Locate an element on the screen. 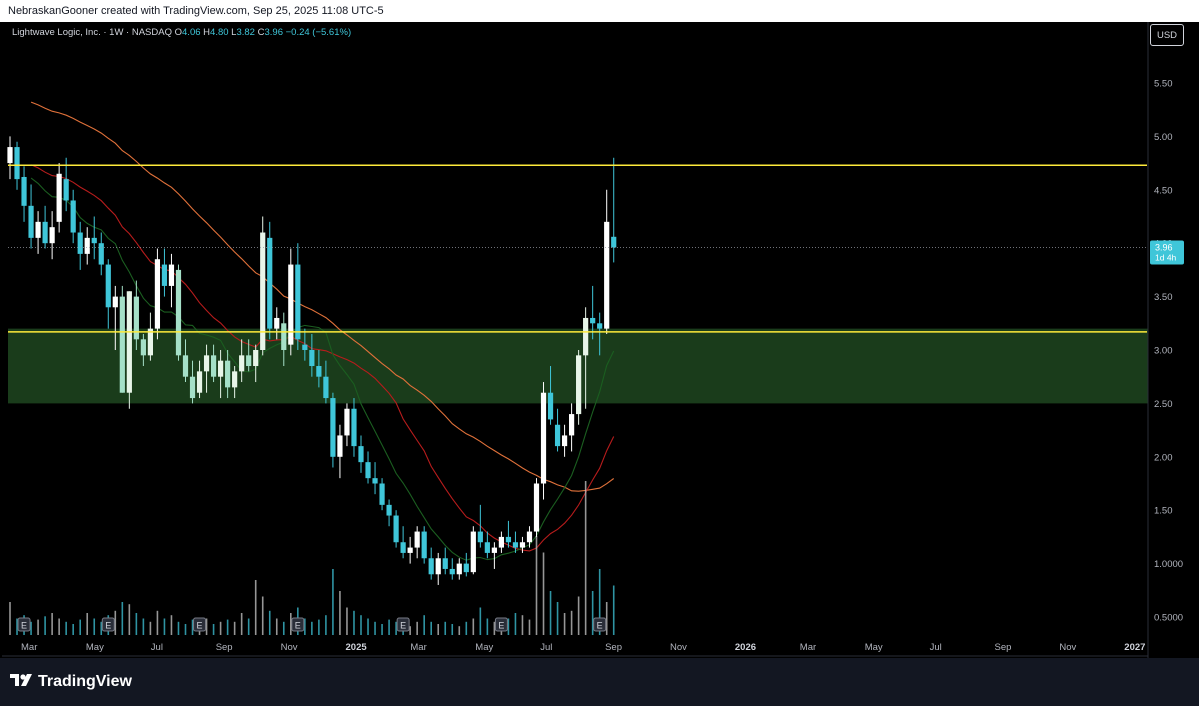 The height and width of the screenshot is (706, 1199). tradingview-logo-text: TradingView is located at coordinates (85, 681).